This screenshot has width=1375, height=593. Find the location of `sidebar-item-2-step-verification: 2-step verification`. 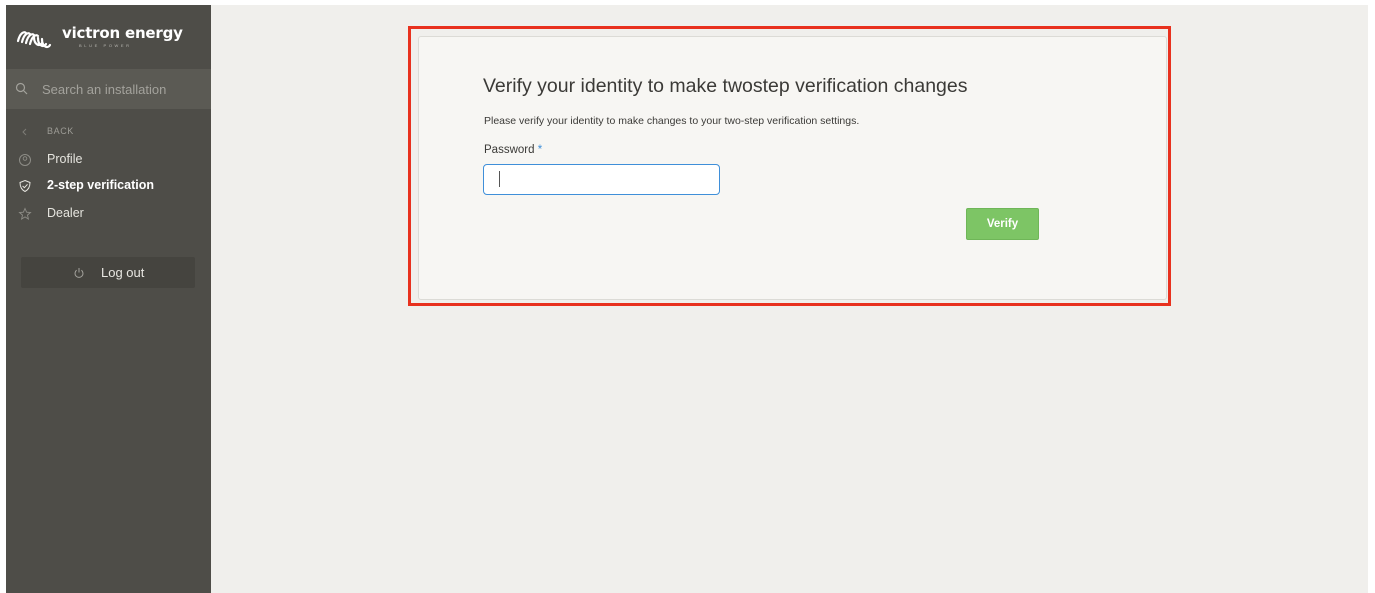

sidebar-item-2-step-verification: 2-step verification is located at coordinates (108, 186).